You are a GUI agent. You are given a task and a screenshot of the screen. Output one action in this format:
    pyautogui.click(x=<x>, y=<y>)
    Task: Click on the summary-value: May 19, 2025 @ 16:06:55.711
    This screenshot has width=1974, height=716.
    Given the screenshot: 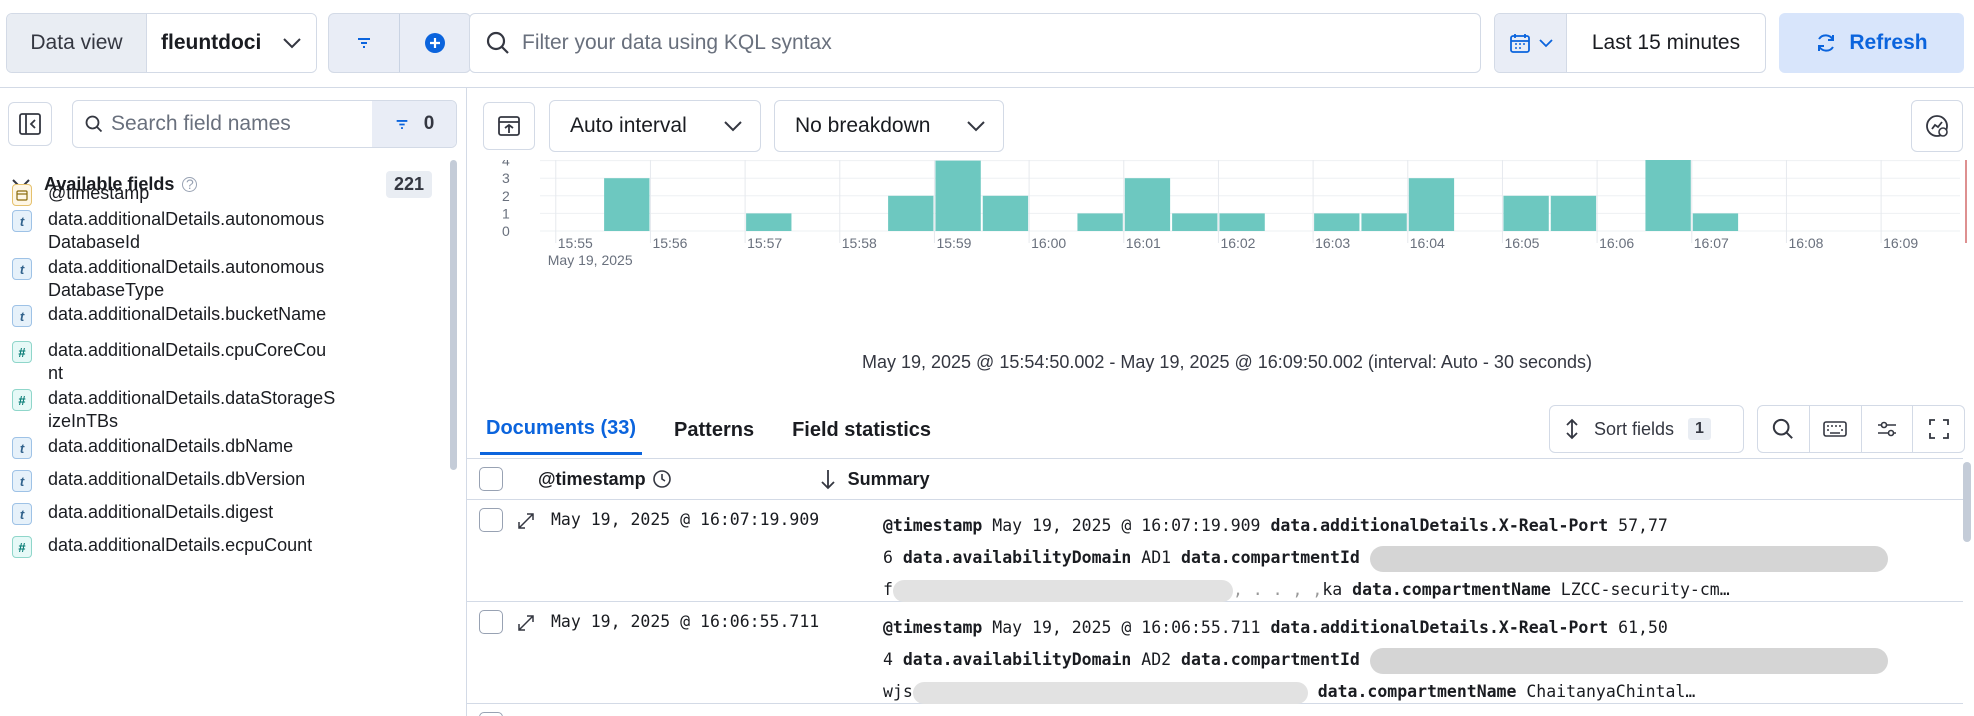 What is the action you would take?
    pyautogui.click(x=1126, y=627)
    